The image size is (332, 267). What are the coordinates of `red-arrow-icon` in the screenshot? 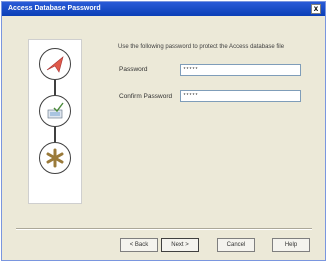 It's located at (55, 64).